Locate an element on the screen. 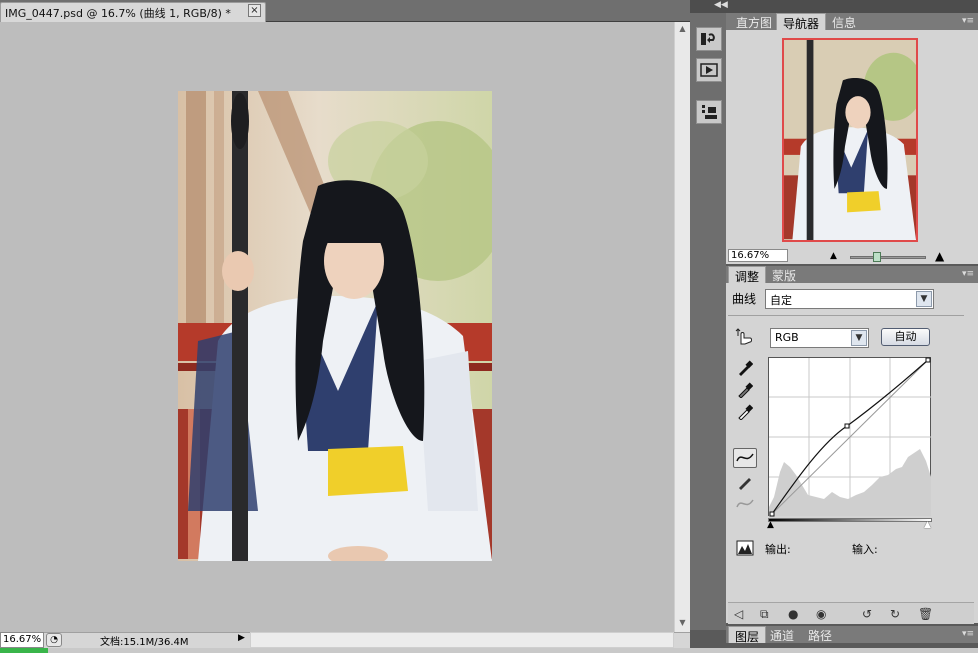 This screenshot has width=978, height=653. gray-point-eyedropper-icon is located at coordinates (745, 390).